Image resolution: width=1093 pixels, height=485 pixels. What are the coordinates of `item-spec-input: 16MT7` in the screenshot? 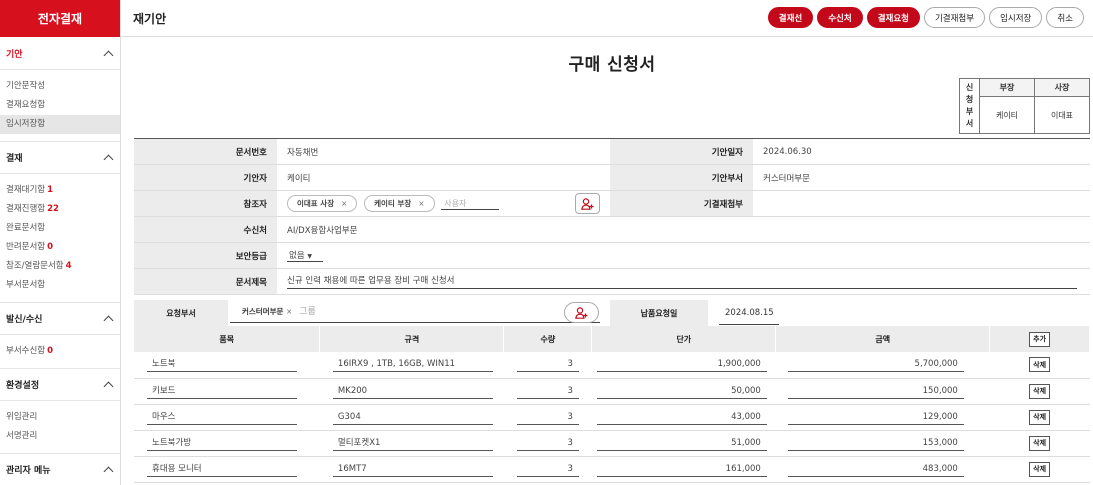 It's located at (412, 469).